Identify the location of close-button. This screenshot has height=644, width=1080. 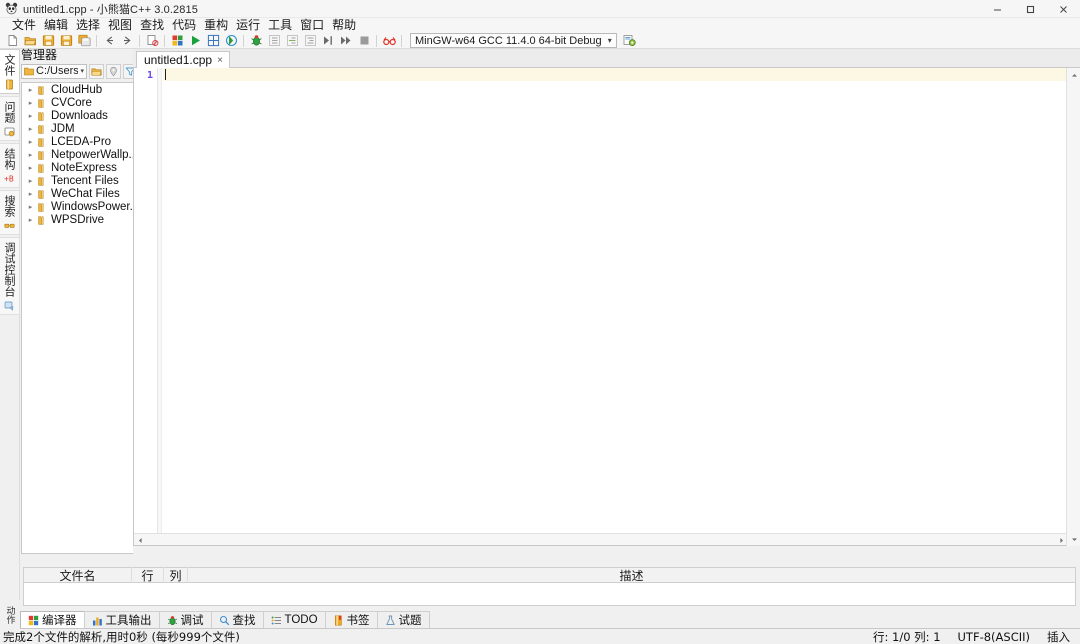
(1063, 9).